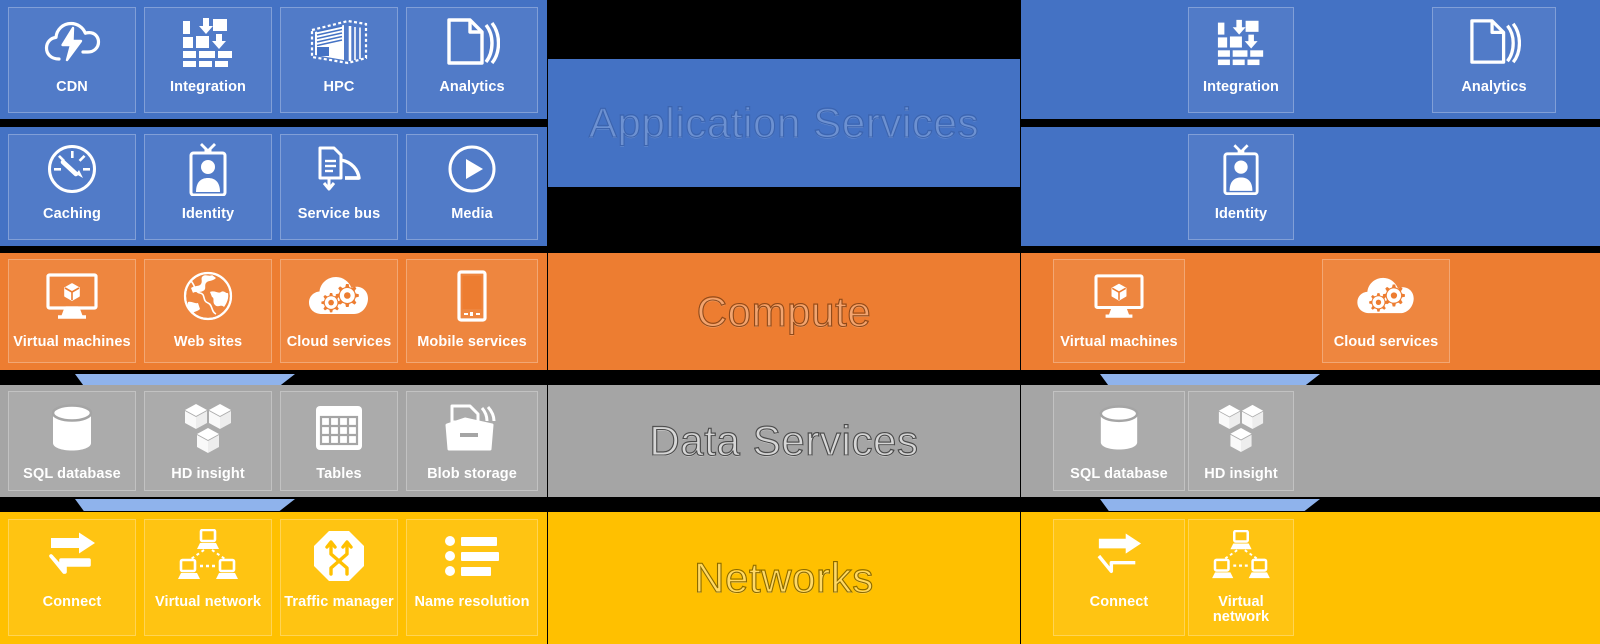  I want to click on tile-cloud-services-right: Cloud services, so click(1386, 311).